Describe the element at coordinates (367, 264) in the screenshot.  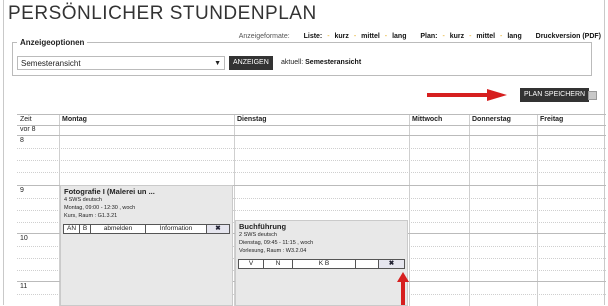
I see `empty-action` at that location.